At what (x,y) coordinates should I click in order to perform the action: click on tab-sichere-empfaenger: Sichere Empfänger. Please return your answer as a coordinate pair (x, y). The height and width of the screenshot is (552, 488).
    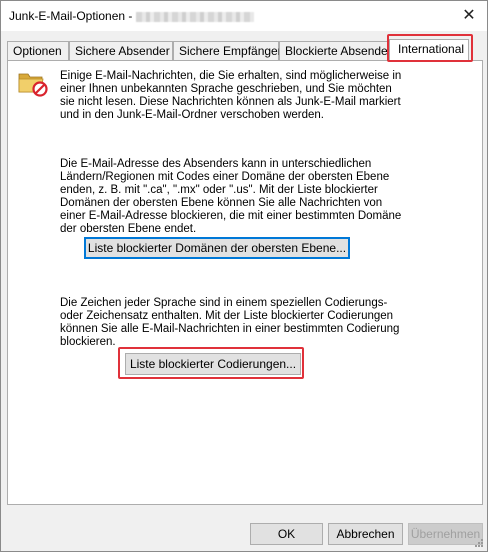
    Looking at the image, I should click on (227, 51).